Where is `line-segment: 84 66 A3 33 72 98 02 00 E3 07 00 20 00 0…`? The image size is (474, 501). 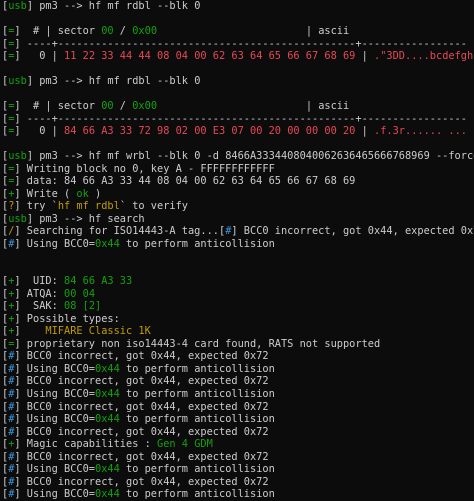
line-segment: 84 66 A3 33 72 98 02 00 E3 07 00 20 00 0… is located at coordinates (210, 131).